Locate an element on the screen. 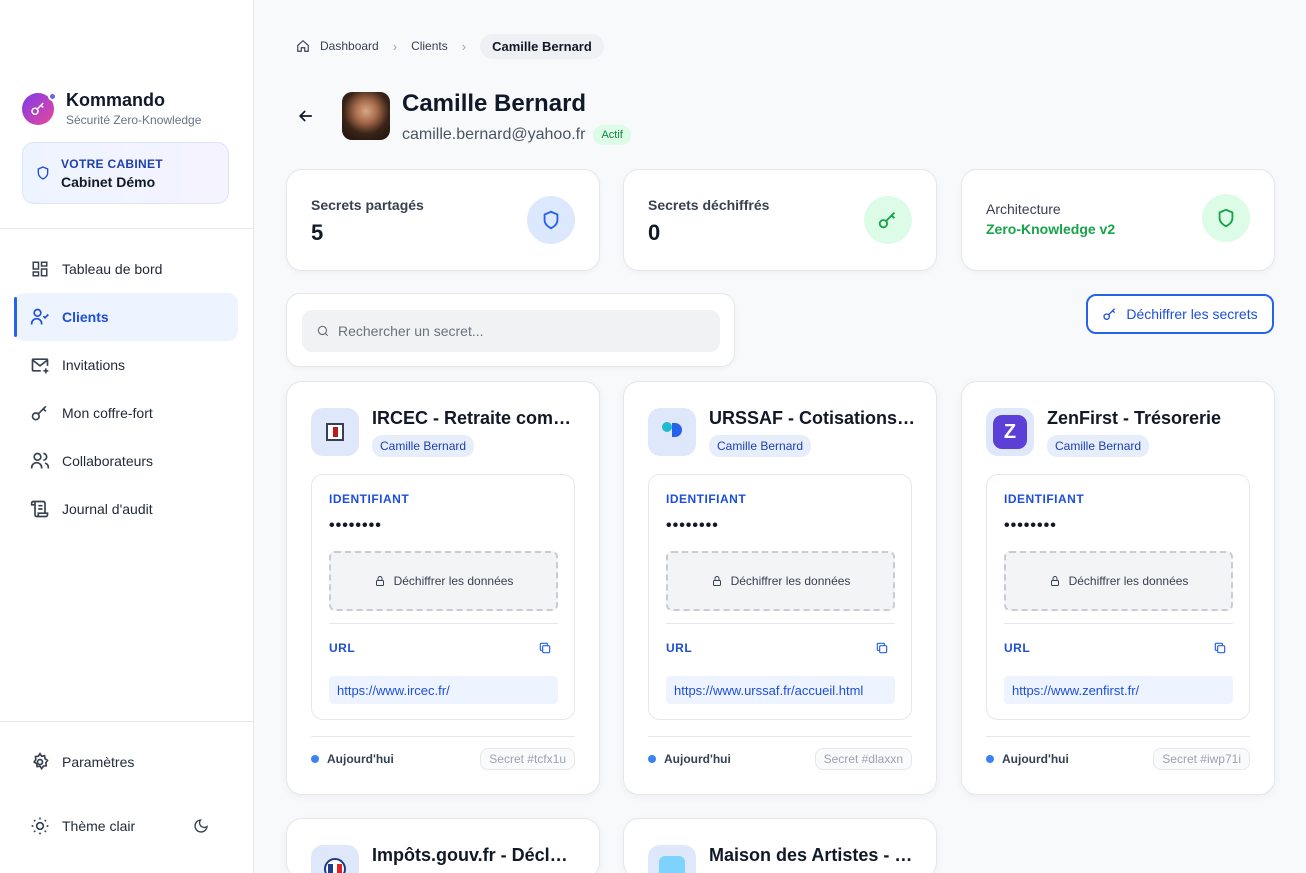  cabinet-label: VOTRE CABINET is located at coordinates (112, 163).